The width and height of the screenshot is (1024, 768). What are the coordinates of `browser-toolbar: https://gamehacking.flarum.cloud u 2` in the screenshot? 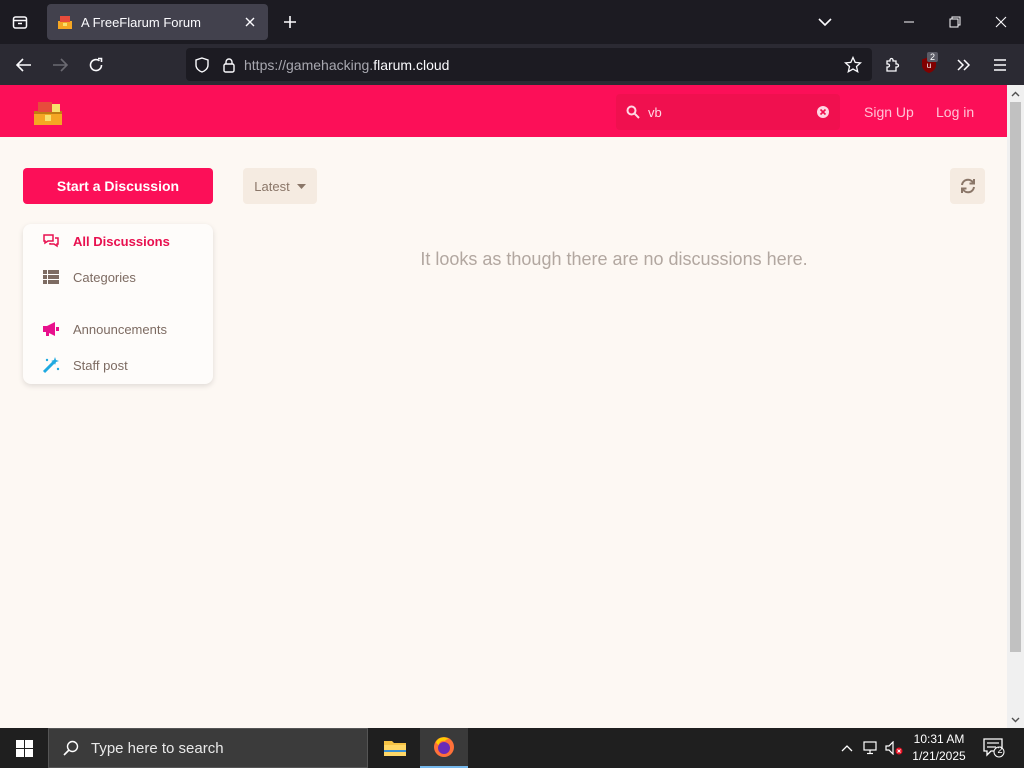 It's located at (512, 64).